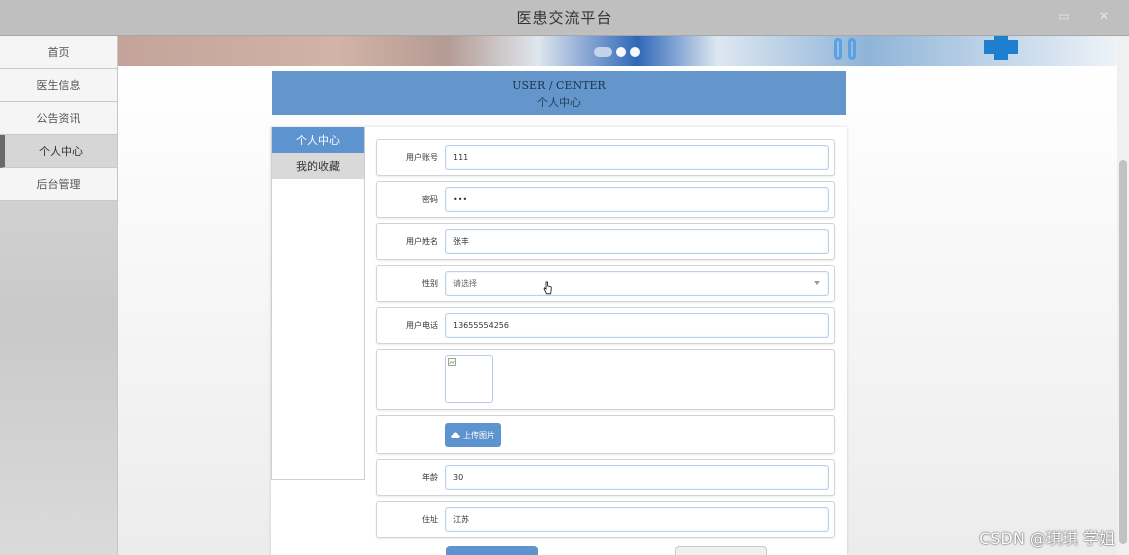 Image resolution: width=1129 pixels, height=555 pixels. I want to click on cloud-upload-icon, so click(455, 435).